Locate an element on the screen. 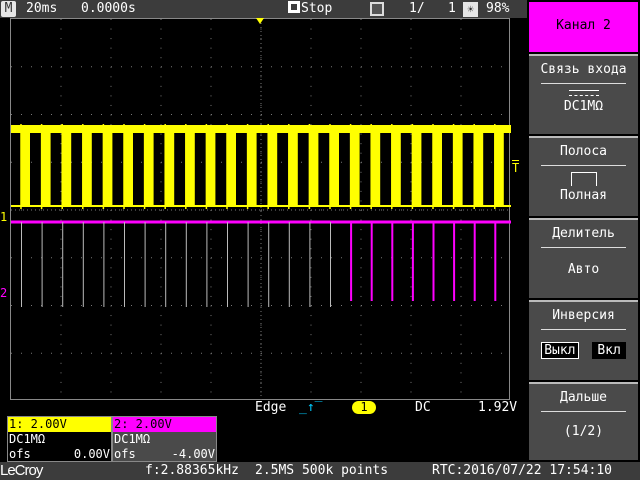 The height and width of the screenshot is (480, 640). coupling-button: Связь входа DC1MΩ is located at coordinates (583, 94).